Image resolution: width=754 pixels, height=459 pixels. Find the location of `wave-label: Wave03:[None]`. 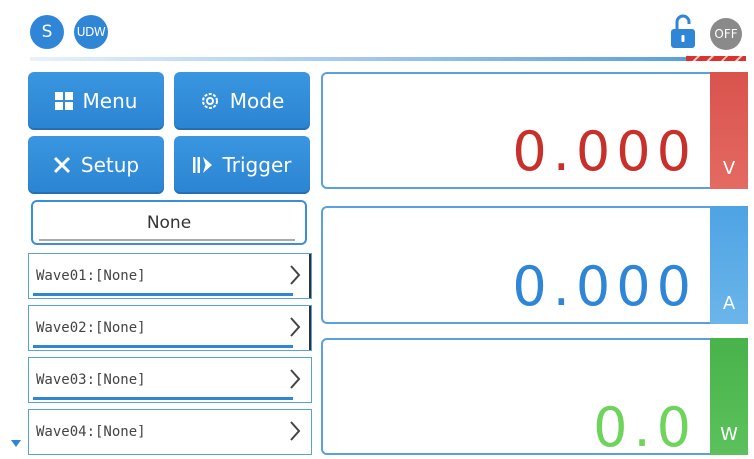

wave-label: Wave03:[None] is located at coordinates (91, 380).